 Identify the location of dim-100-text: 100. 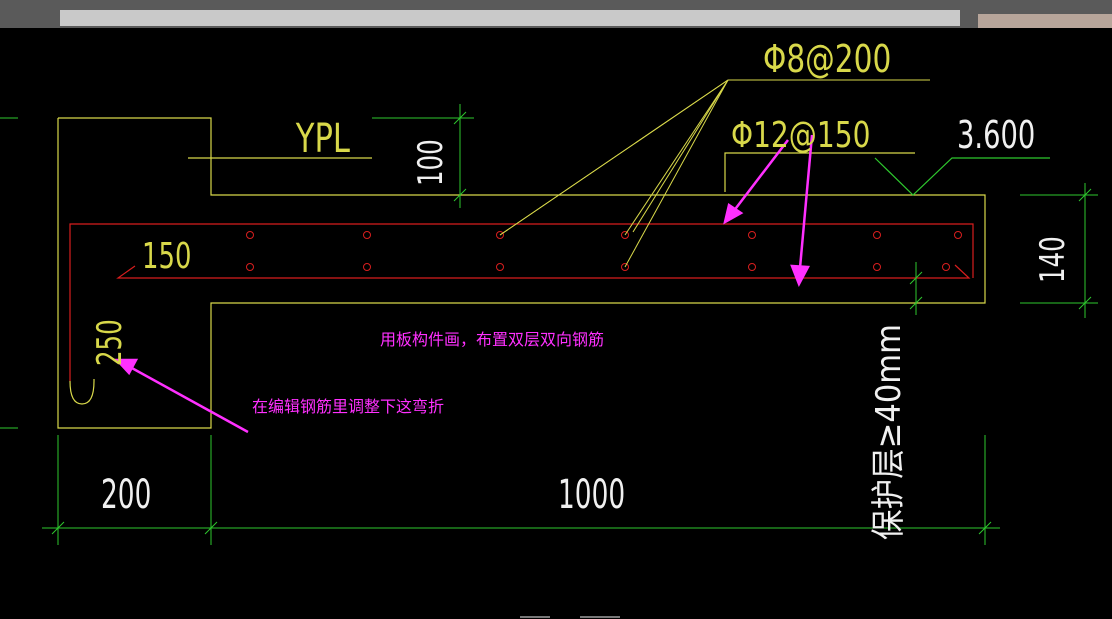
(430, 162).